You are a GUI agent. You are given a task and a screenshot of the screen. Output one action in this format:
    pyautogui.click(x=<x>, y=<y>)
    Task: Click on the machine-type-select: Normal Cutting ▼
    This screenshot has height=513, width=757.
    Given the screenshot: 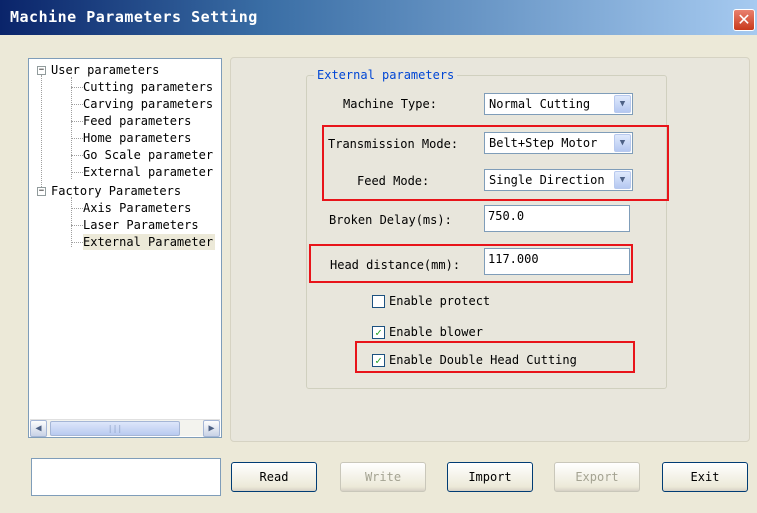 What is the action you would take?
    pyautogui.click(x=558, y=104)
    